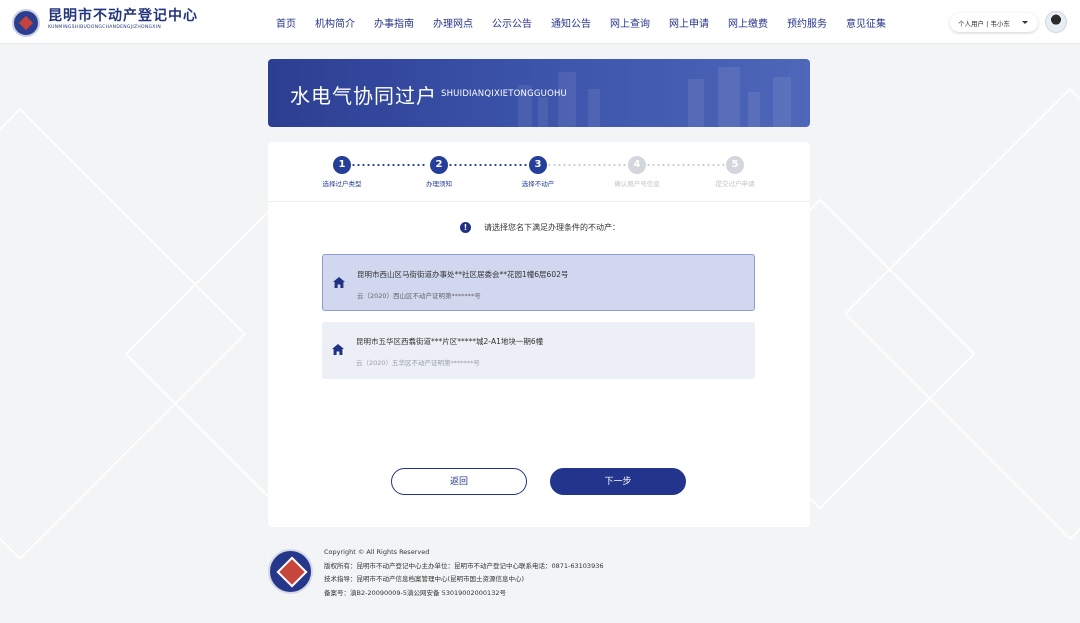 This screenshot has height=623, width=1080. Describe the element at coordinates (424, 579) in the screenshot. I see `footer-tech: 技术指导：昆明市不动产信息档案管理中心(昆明市国土资源信息中心)` at that location.